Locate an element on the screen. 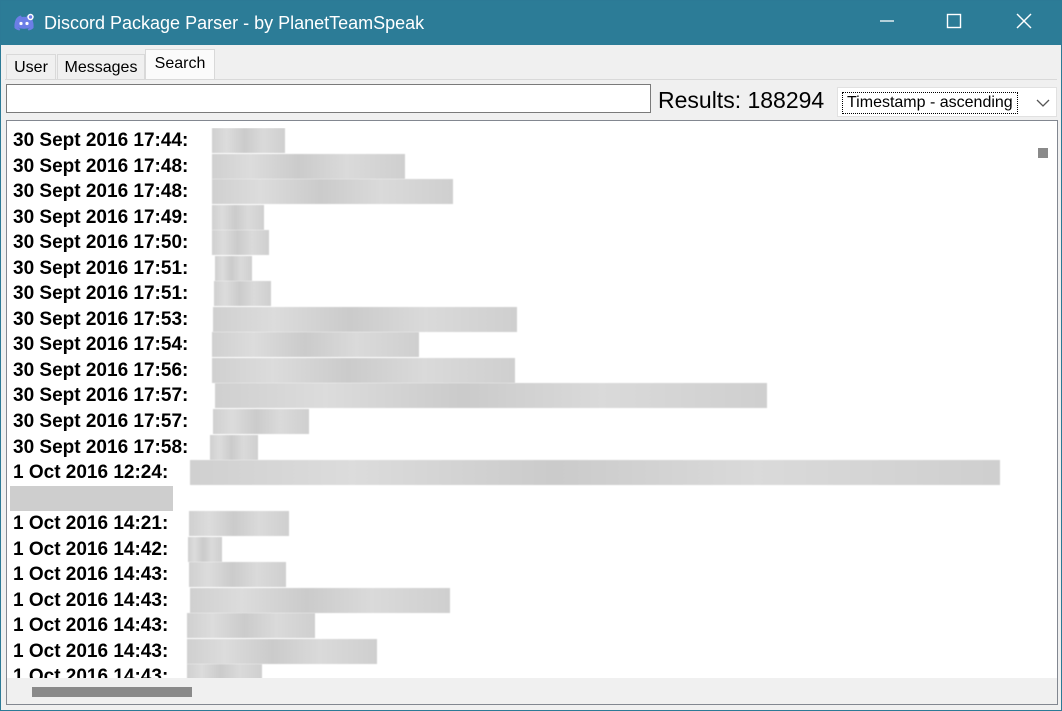 Image resolution: width=1062 pixels, height=711 pixels. message-timestamp: 30 Sept 2016 17:58: is located at coordinates (101, 447).